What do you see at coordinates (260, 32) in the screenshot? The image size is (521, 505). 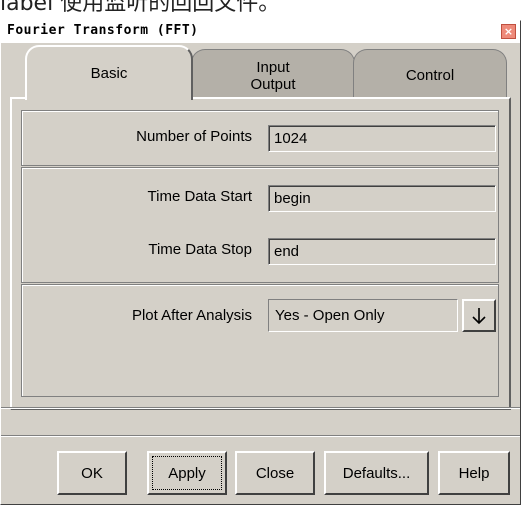 I see `title-bar: Fourier Transform (FFT) ×` at bounding box center [260, 32].